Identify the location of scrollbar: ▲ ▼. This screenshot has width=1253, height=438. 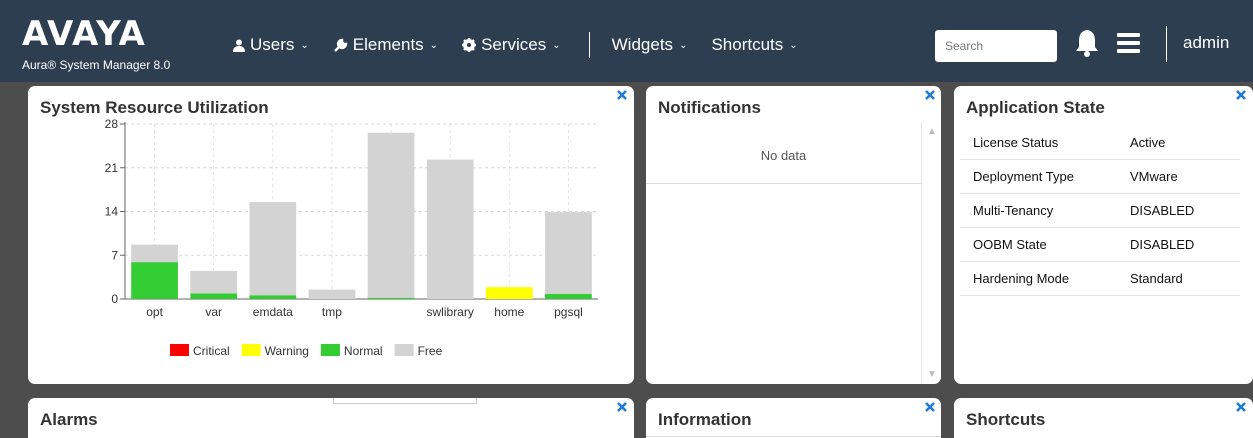
(931, 253).